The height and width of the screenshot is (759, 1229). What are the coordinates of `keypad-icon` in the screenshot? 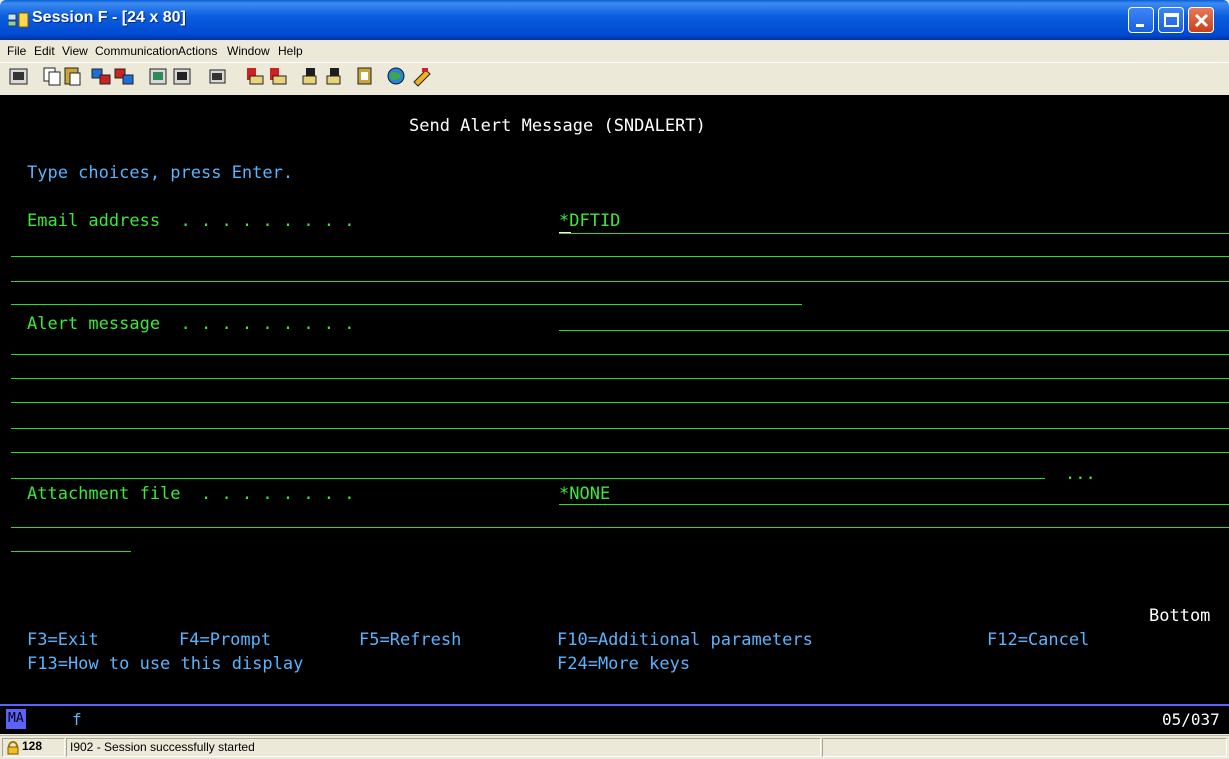 It's located at (217, 76).